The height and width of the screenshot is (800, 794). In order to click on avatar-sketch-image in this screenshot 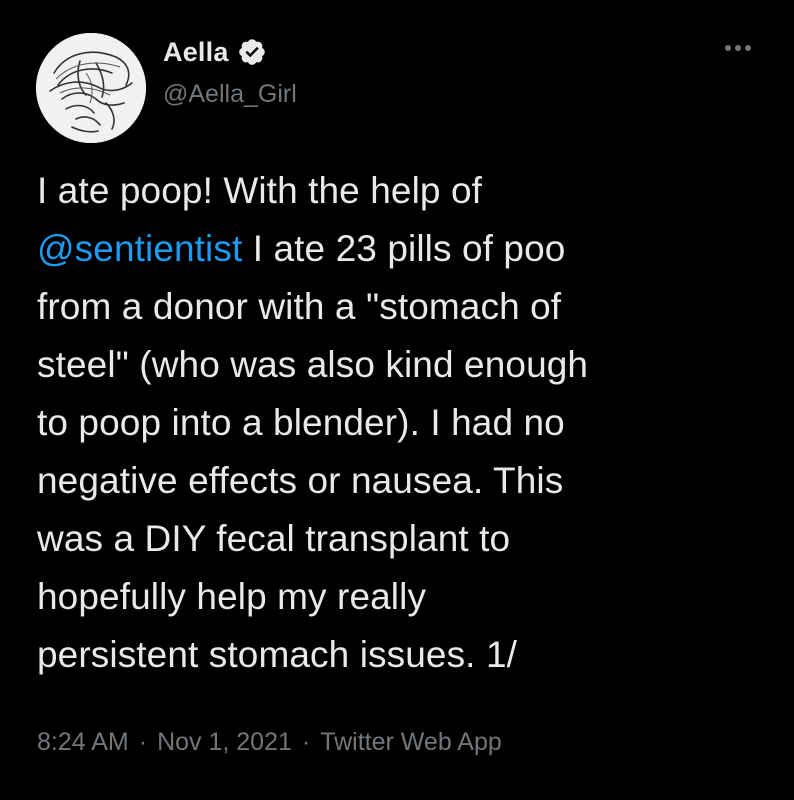, I will do `click(91, 88)`.